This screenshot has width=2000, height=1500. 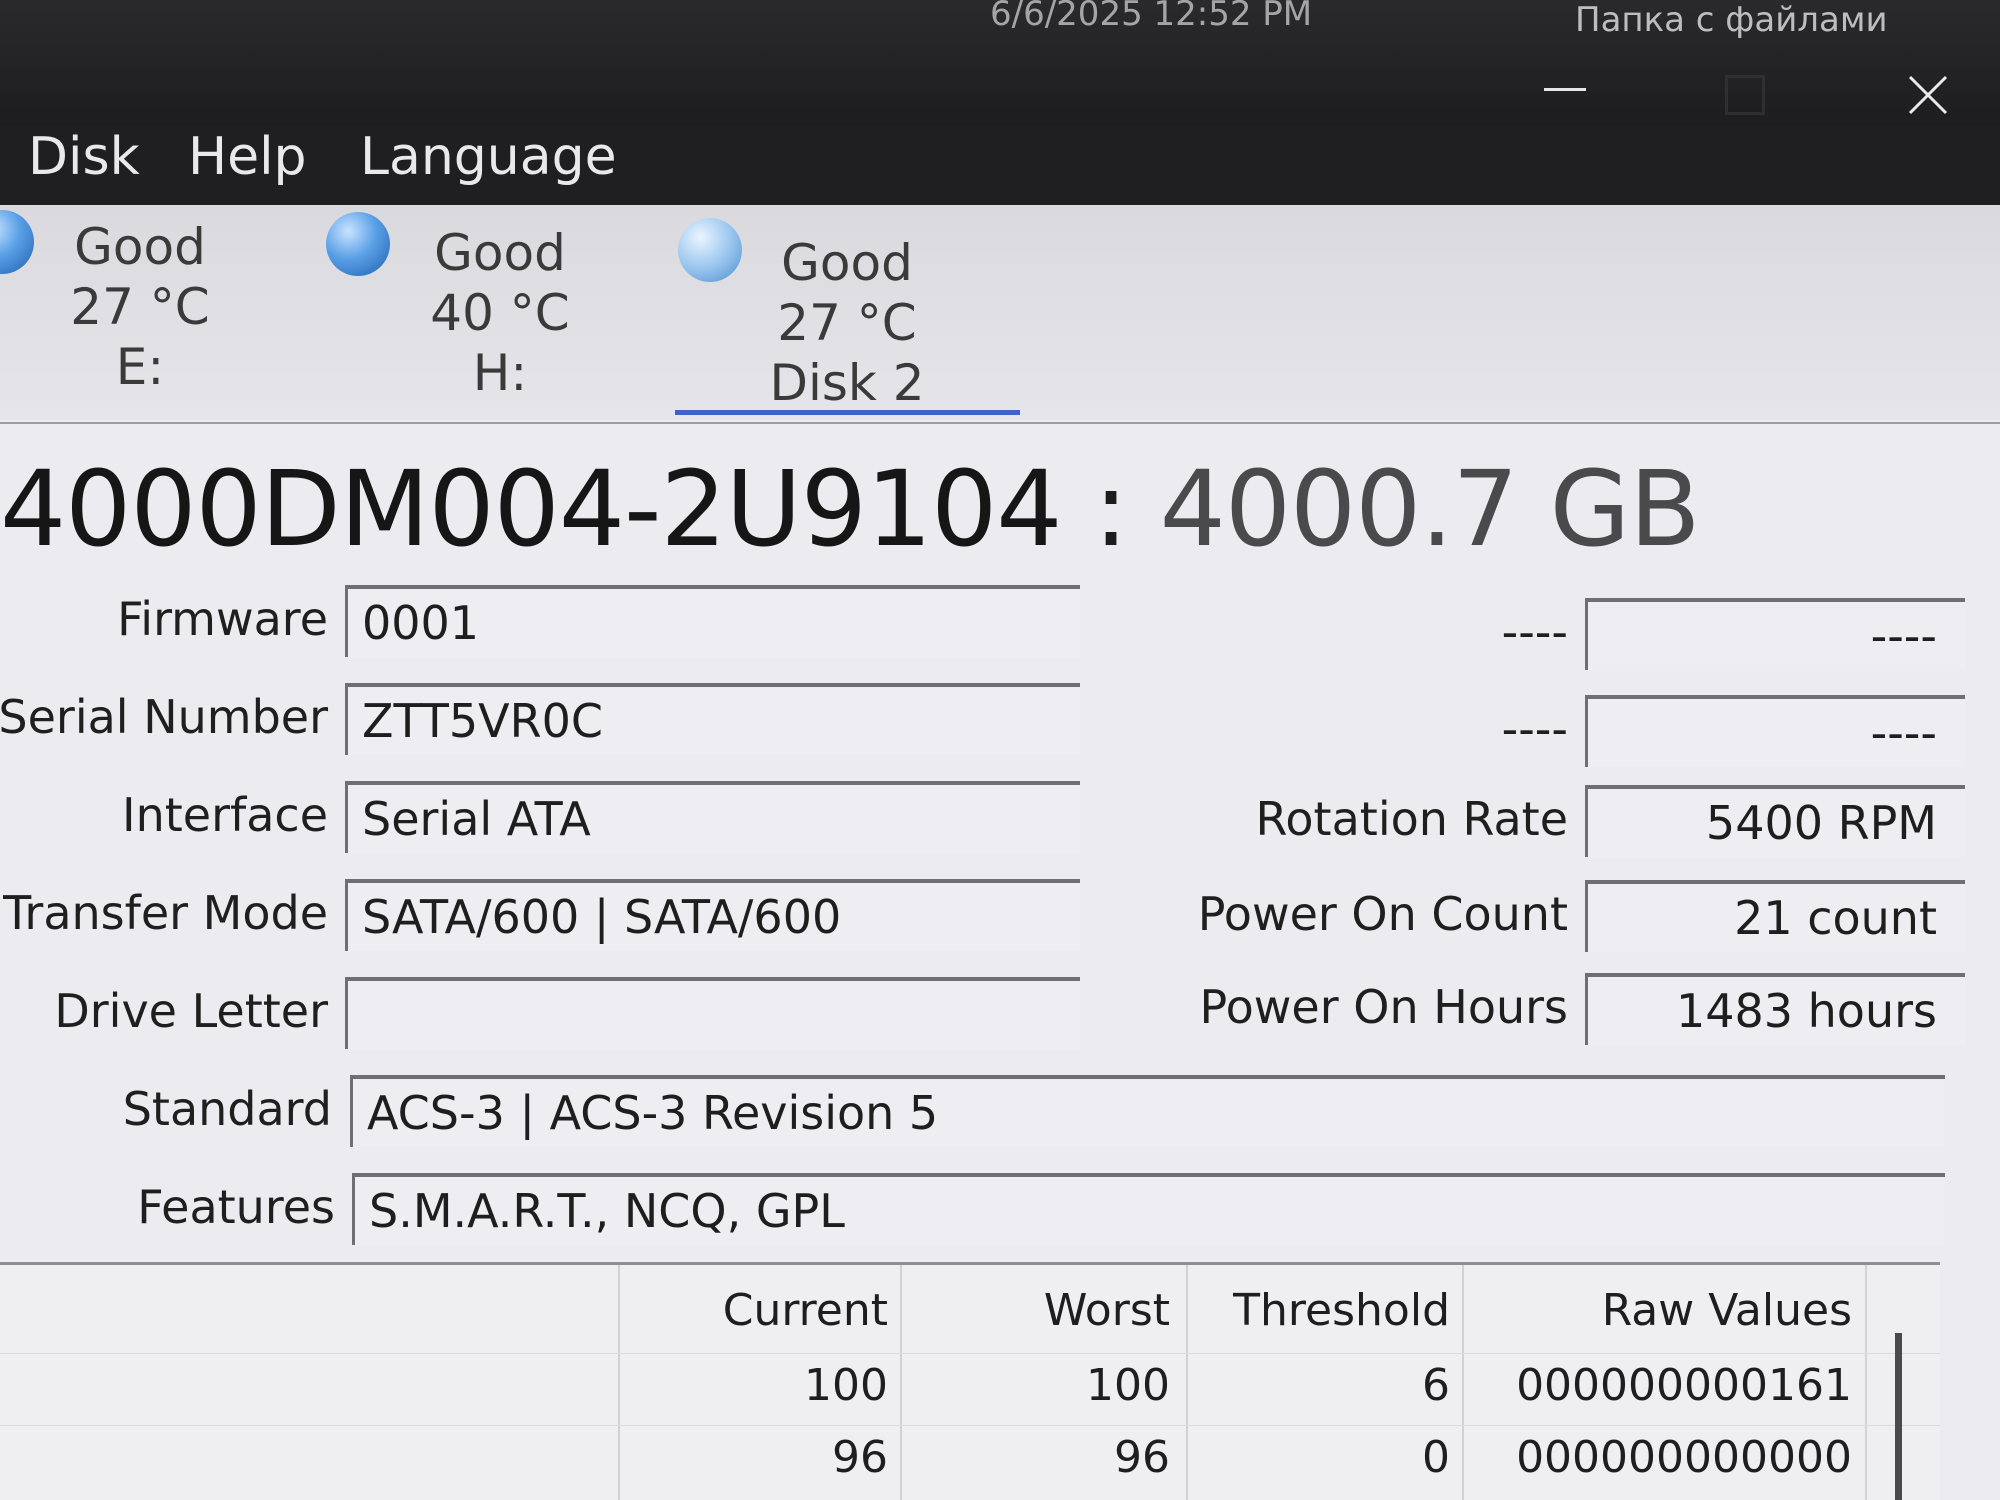 I want to click on maximize-button, so click(x=1745, y=95).